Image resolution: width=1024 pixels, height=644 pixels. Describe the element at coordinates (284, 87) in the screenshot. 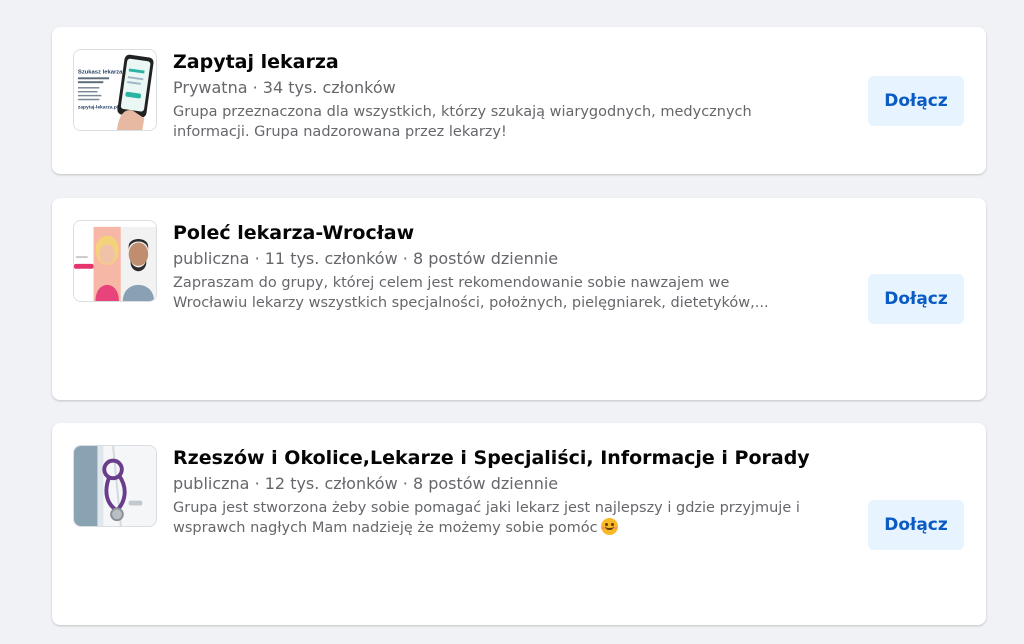

I see `group-meta: Prywatna · 34 tys. członków` at that location.